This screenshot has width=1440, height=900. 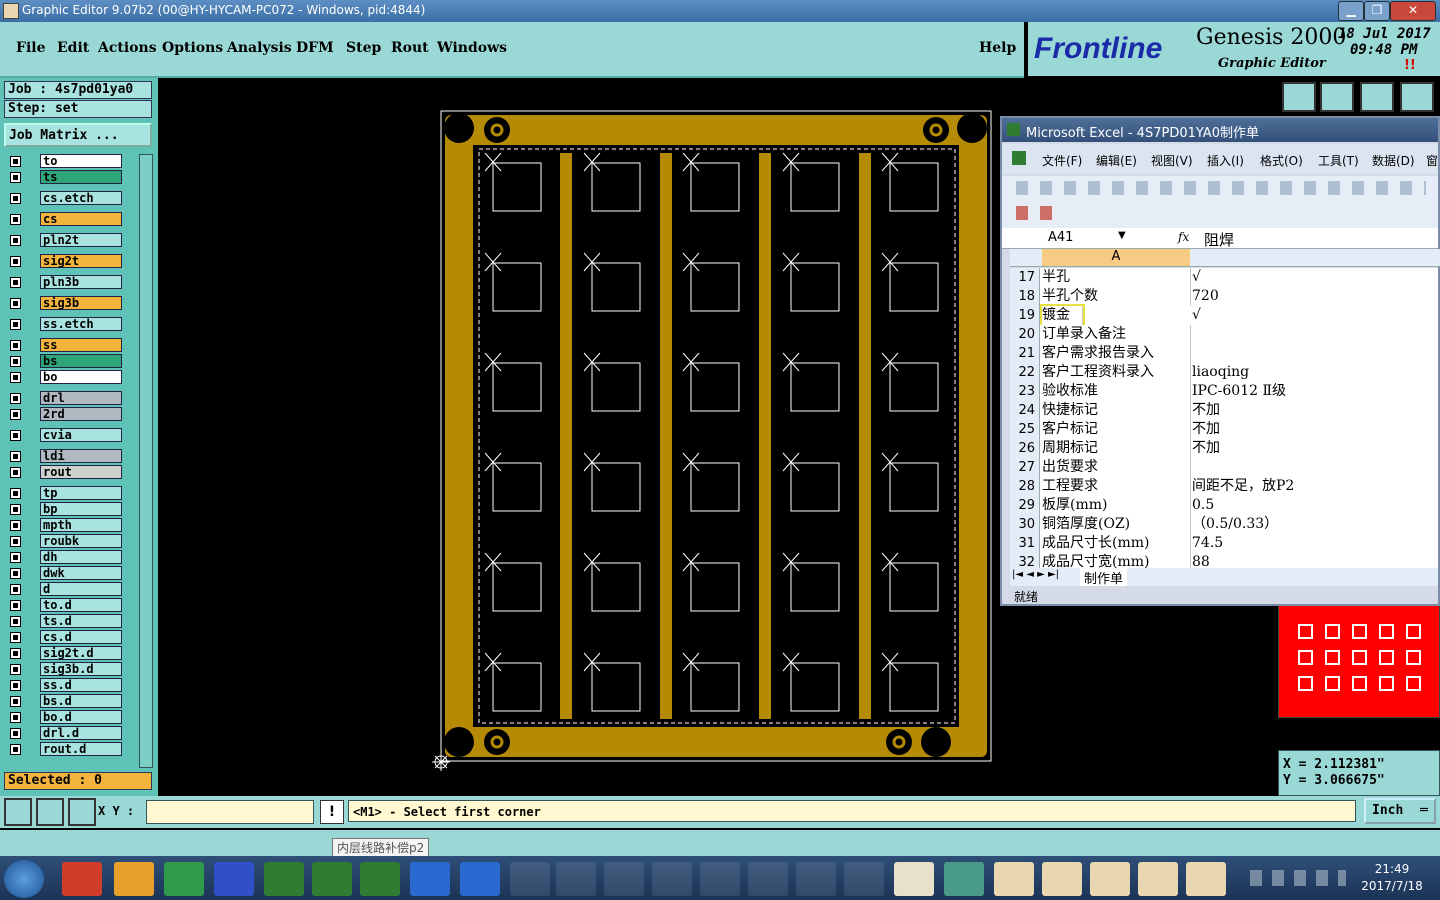 I want to click on menu-actions: Actions, so click(x=127, y=48).